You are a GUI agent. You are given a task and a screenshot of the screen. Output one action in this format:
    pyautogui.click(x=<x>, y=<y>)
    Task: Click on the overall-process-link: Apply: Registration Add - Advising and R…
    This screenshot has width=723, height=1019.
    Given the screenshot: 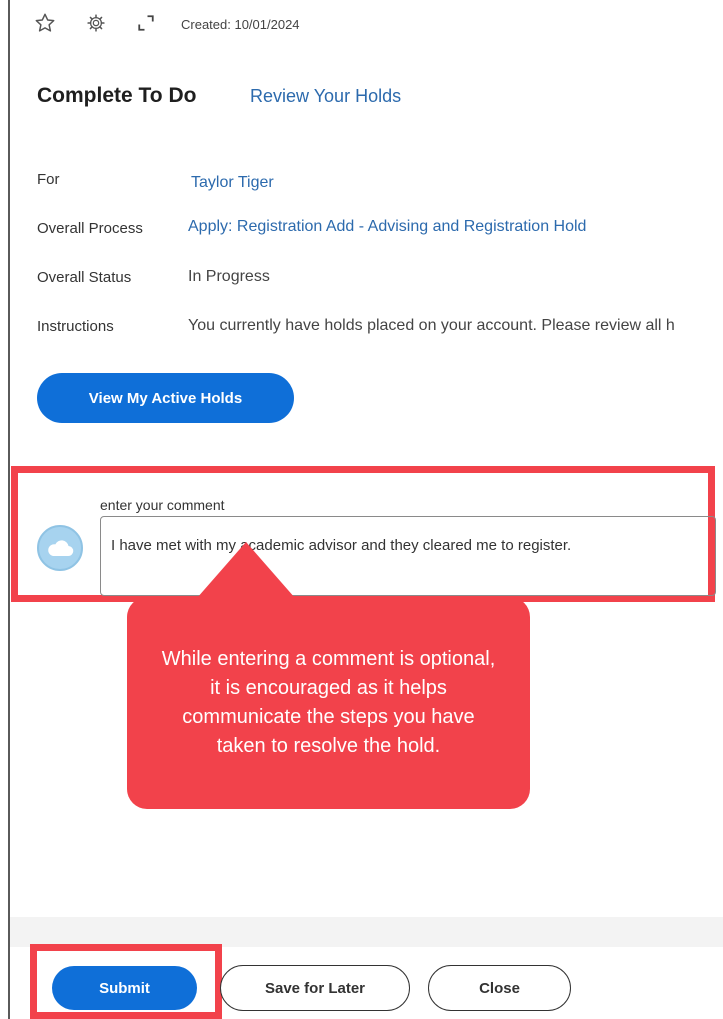 What is the action you would take?
    pyautogui.click(x=387, y=227)
    